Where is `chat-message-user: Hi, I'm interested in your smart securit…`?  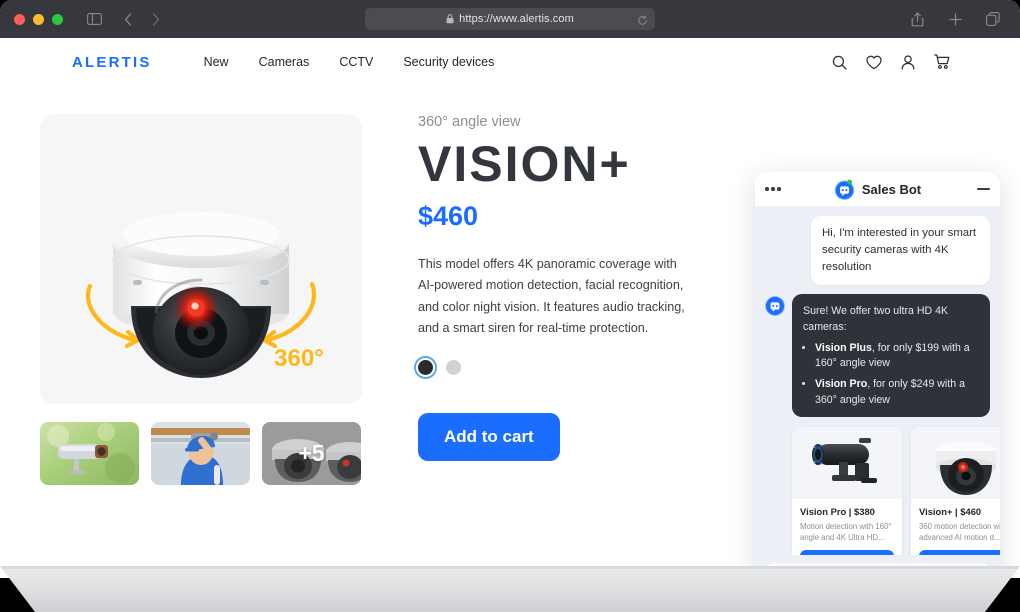 chat-message-user: Hi, I'm interested in your smart securit… is located at coordinates (900, 251).